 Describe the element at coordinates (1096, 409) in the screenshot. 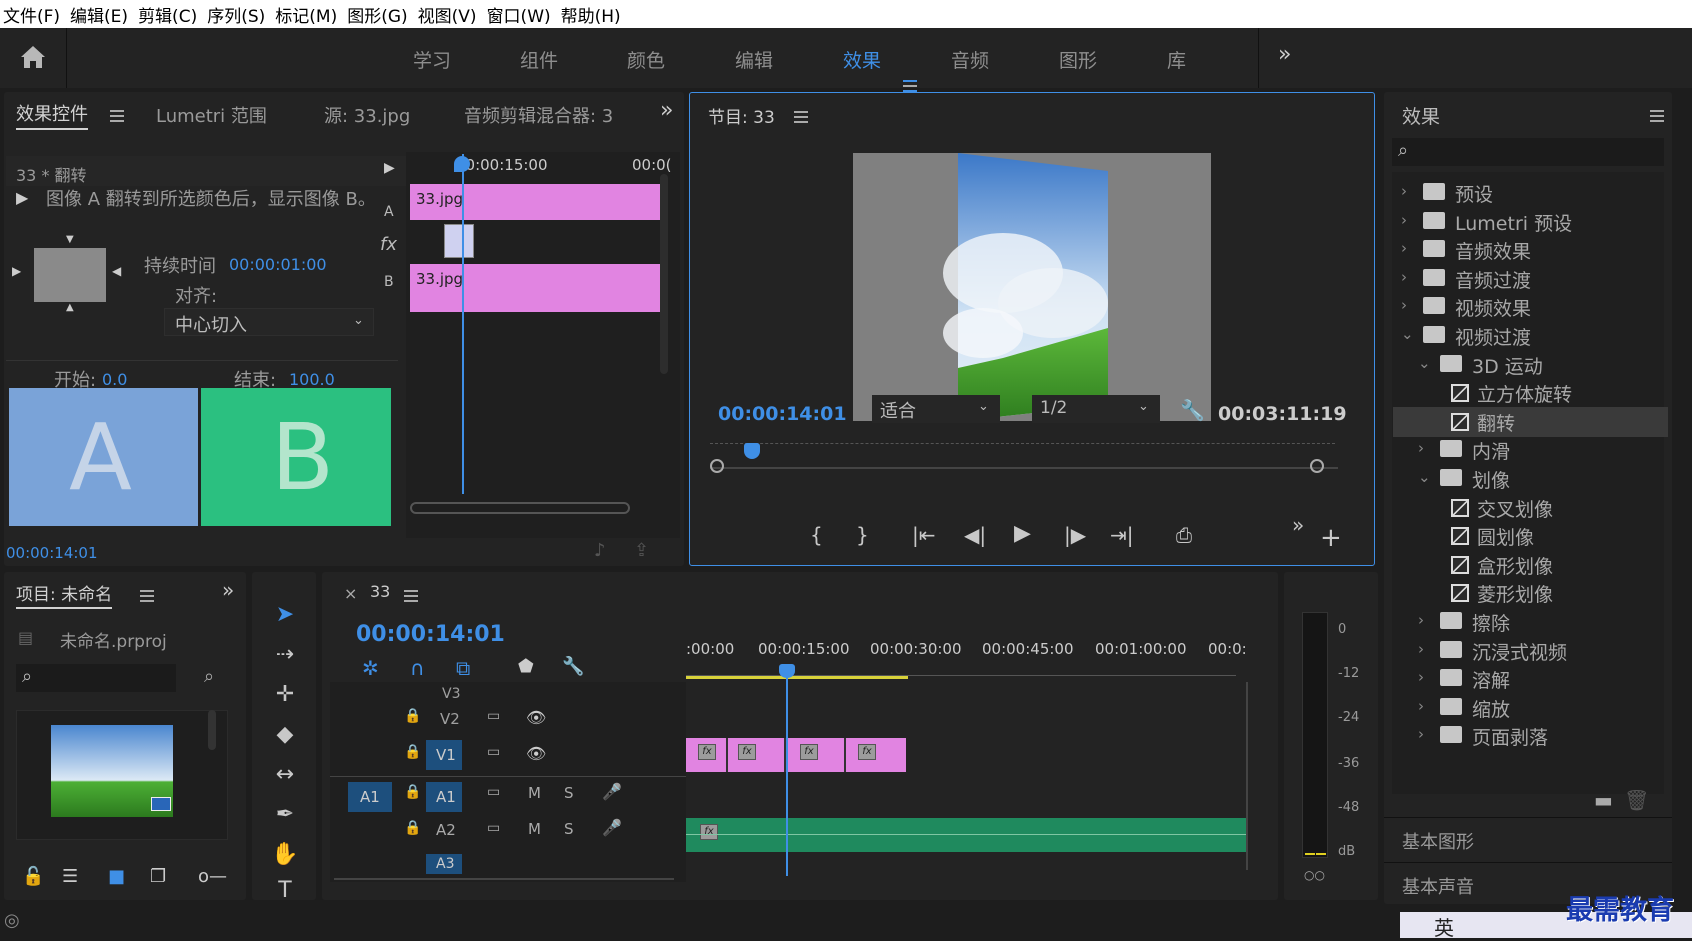

I see `quality-dropdown: 1/2 ⌄` at that location.